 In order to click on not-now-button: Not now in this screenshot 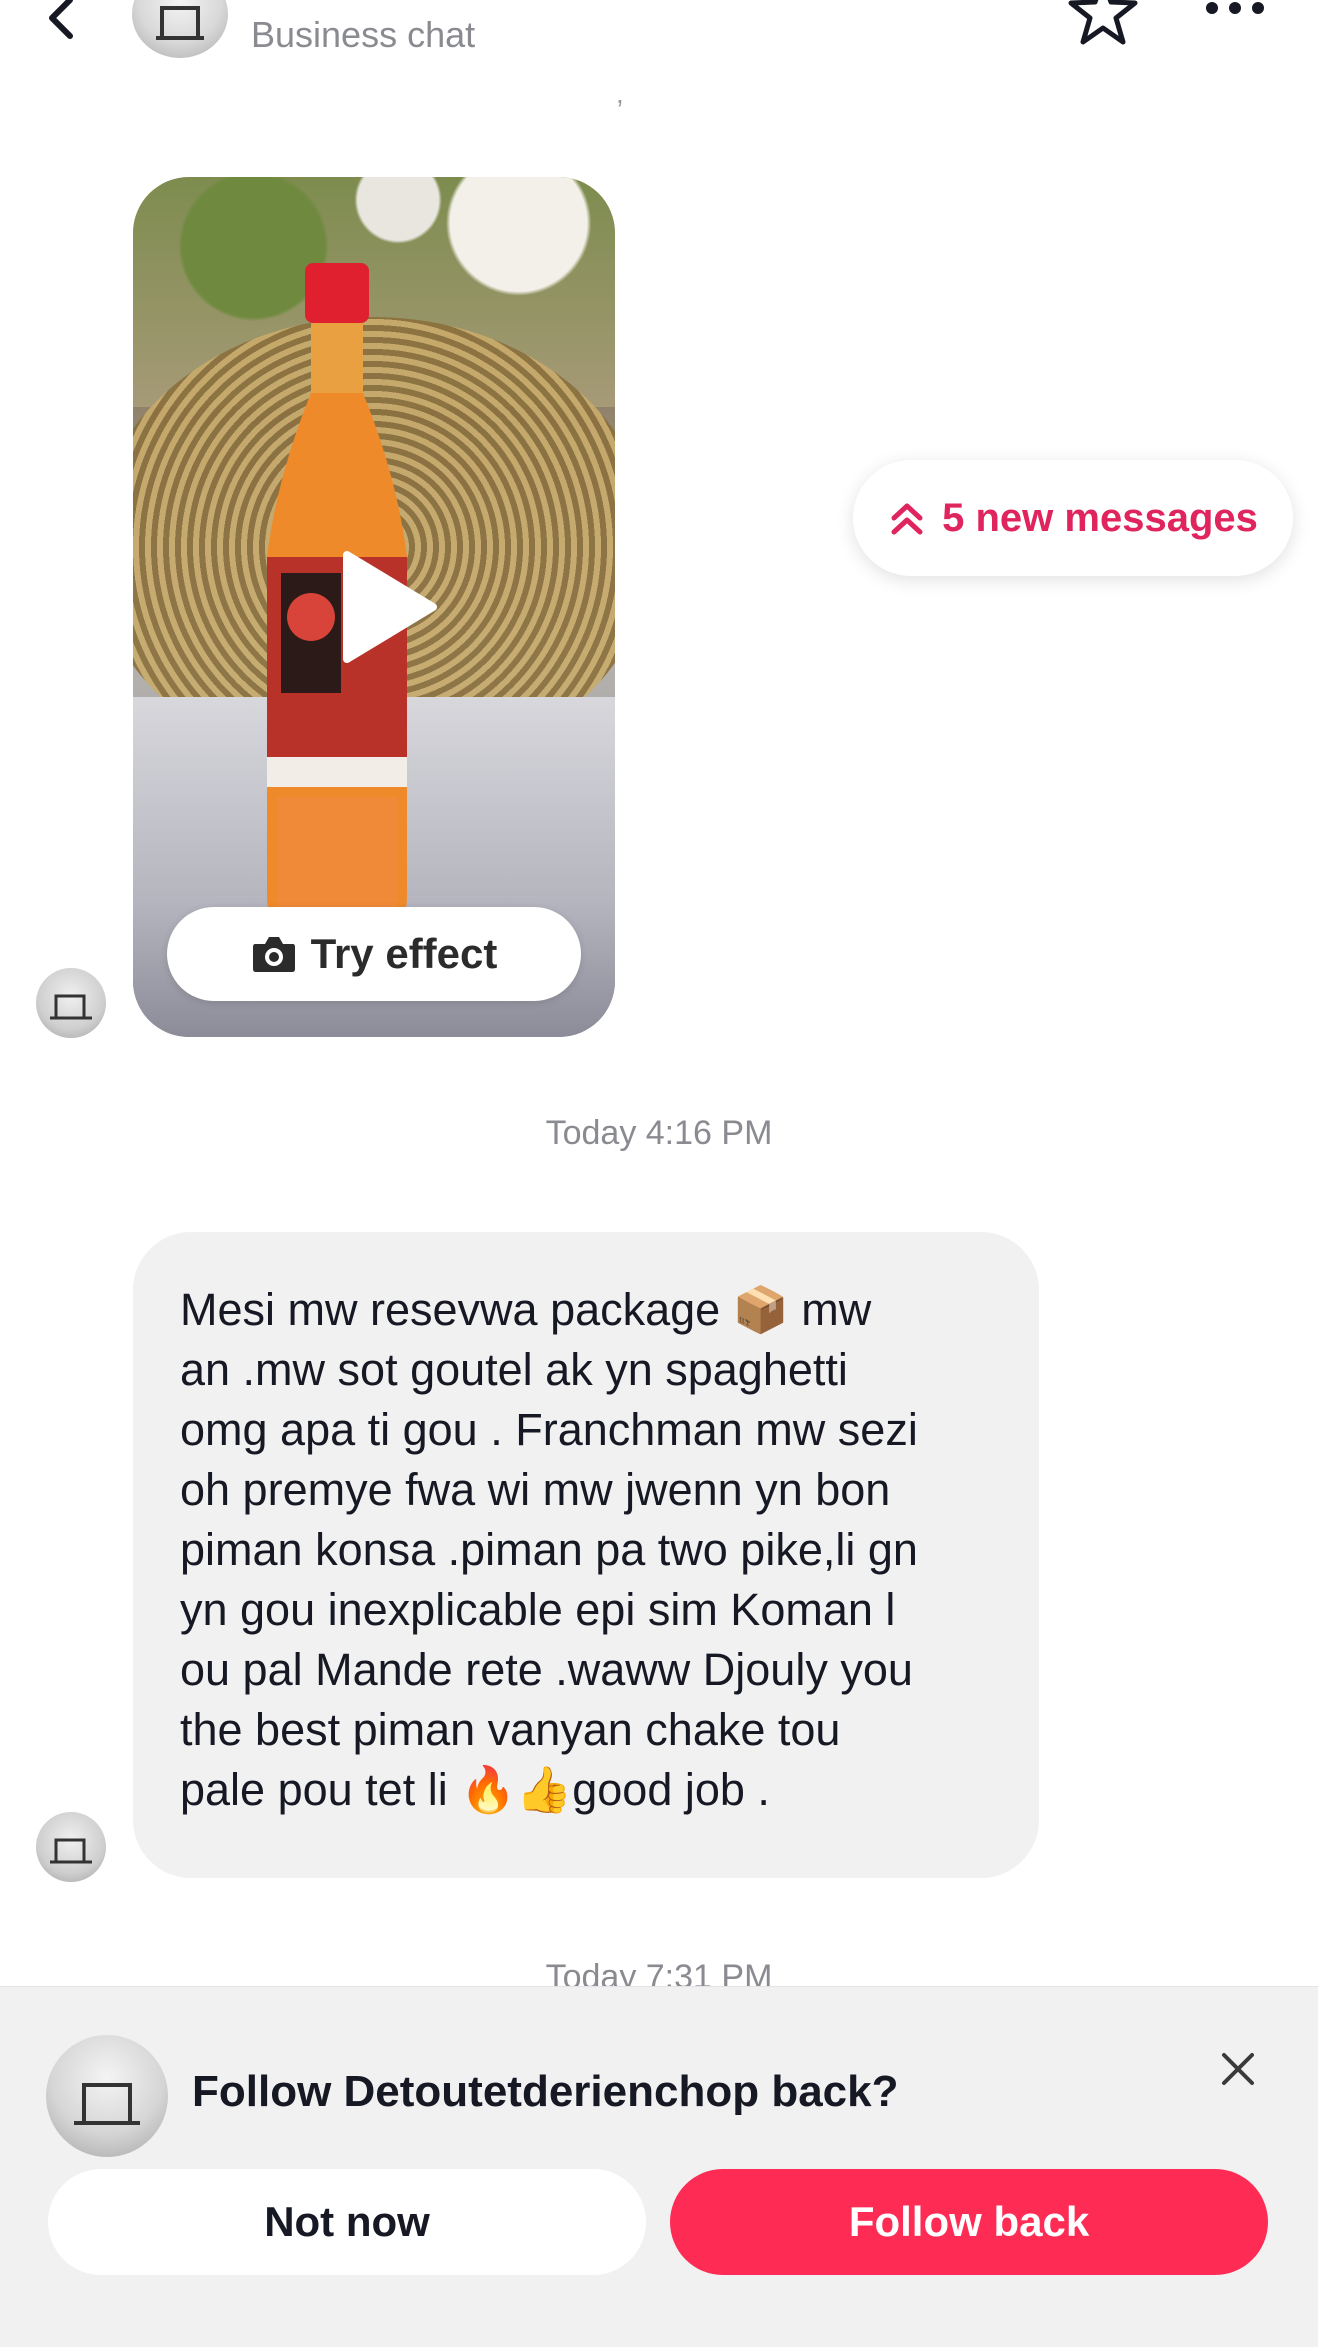, I will do `click(347, 2222)`.